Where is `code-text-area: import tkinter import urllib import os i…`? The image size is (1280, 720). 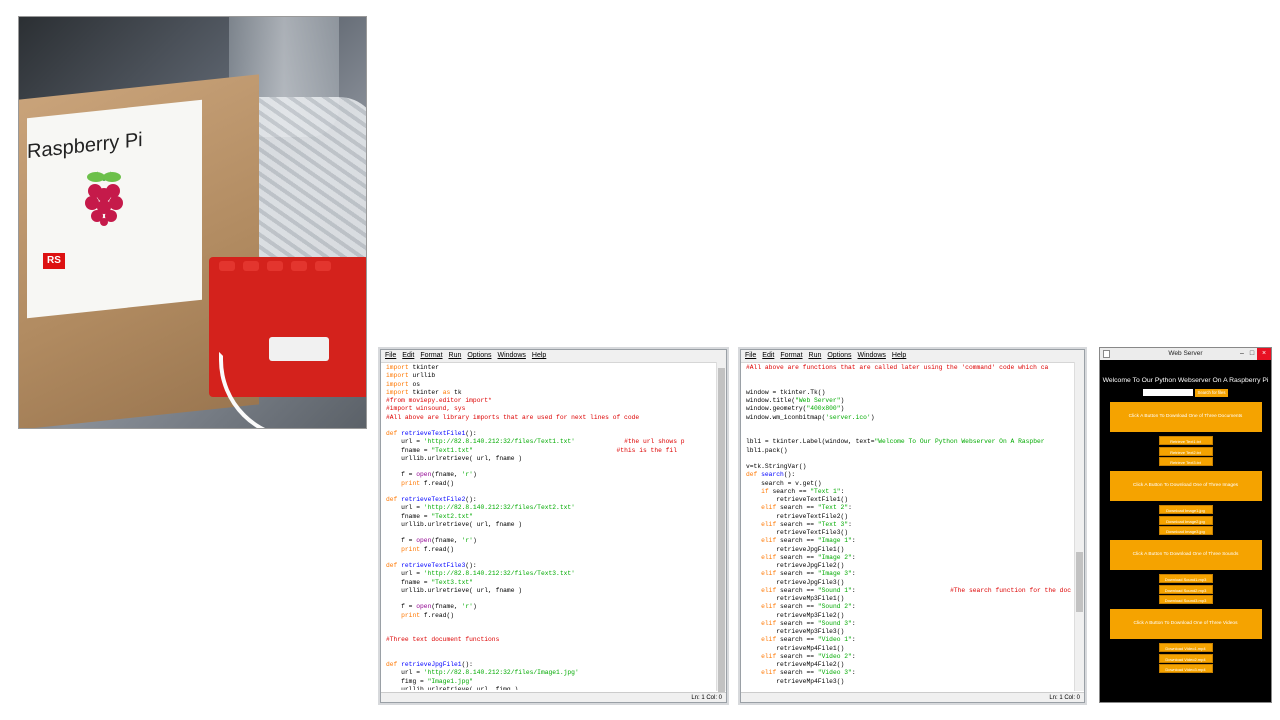 code-text-area: import tkinter import urllib import os i… is located at coordinates (551, 527).